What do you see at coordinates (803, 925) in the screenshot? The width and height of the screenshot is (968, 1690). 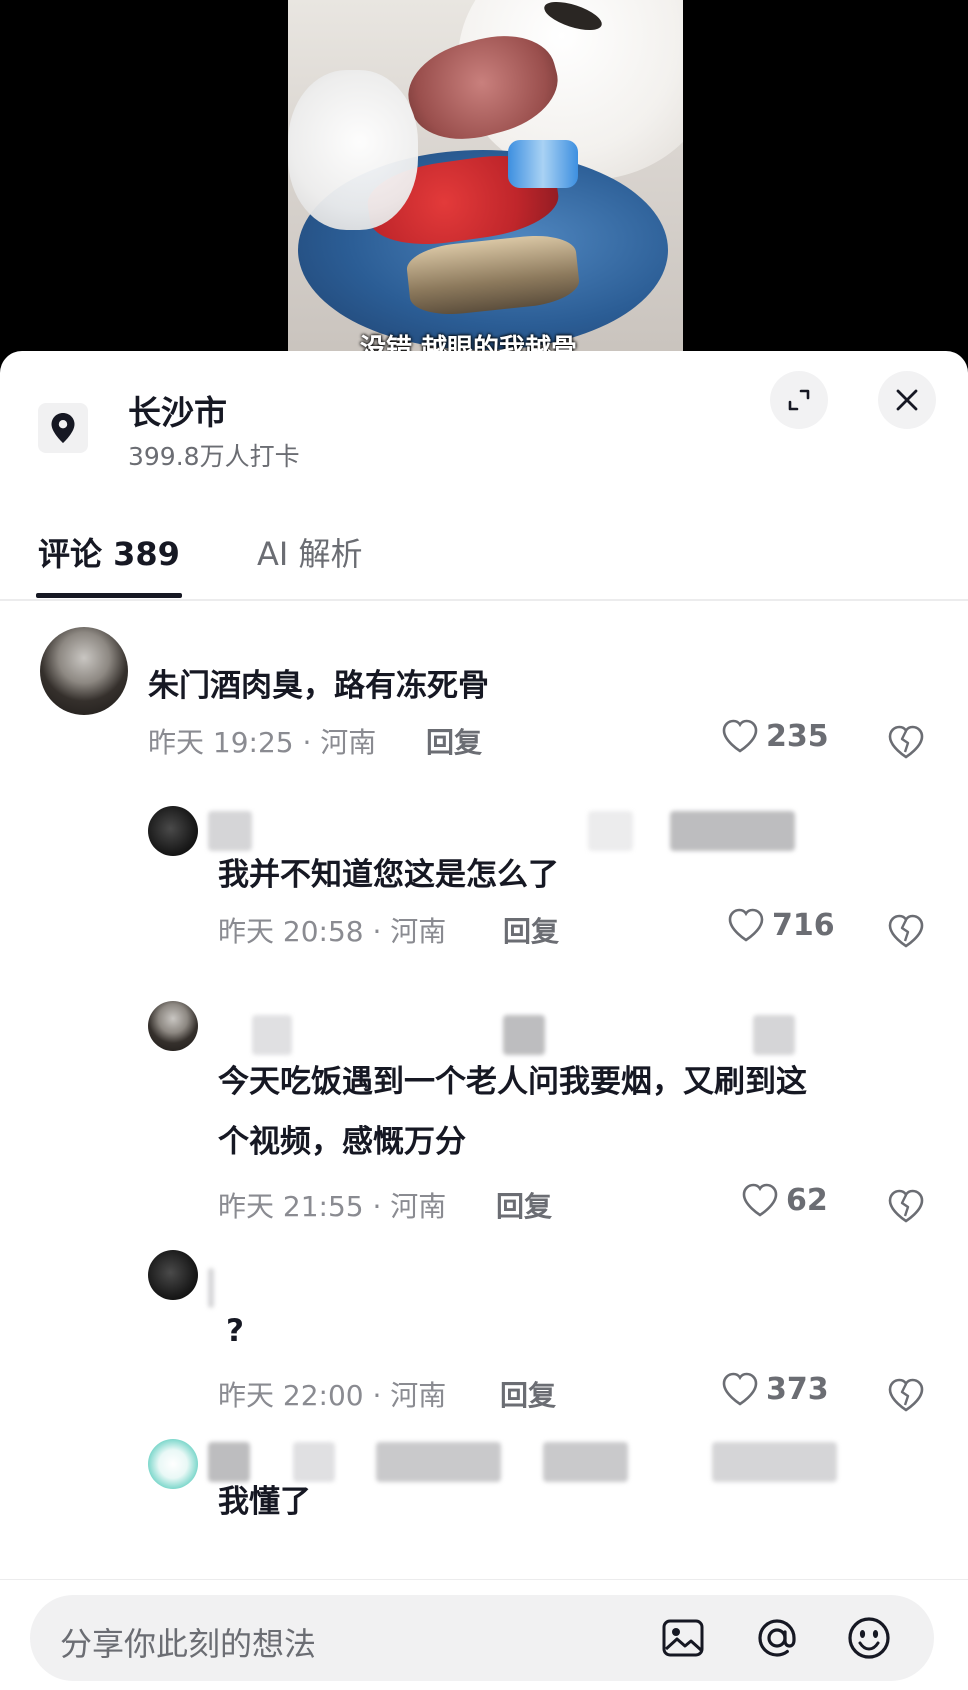 I see `like-count: 716` at bounding box center [803, 925].